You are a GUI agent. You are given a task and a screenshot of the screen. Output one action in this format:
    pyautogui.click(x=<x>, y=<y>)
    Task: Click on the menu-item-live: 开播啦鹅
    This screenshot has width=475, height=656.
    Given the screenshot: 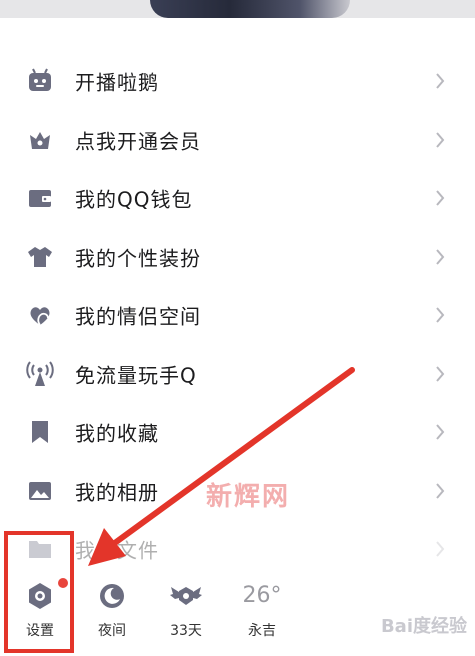 What is the action you would take?
    pyautogui.click(x=237, y=81)
    